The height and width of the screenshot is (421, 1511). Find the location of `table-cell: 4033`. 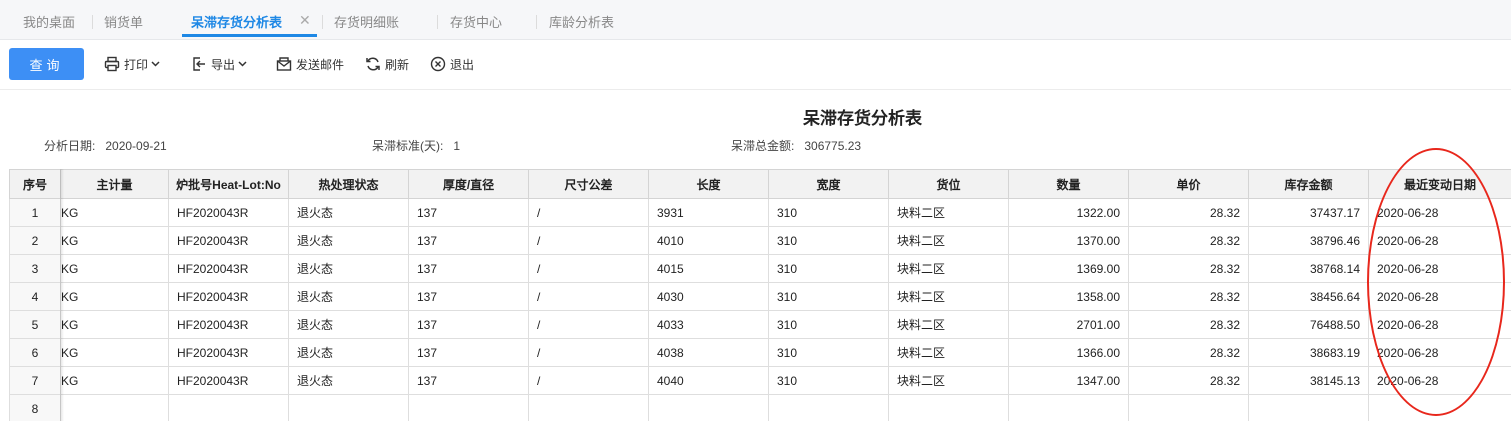

table-cell: 4033 is located at coordinates (708, 324).